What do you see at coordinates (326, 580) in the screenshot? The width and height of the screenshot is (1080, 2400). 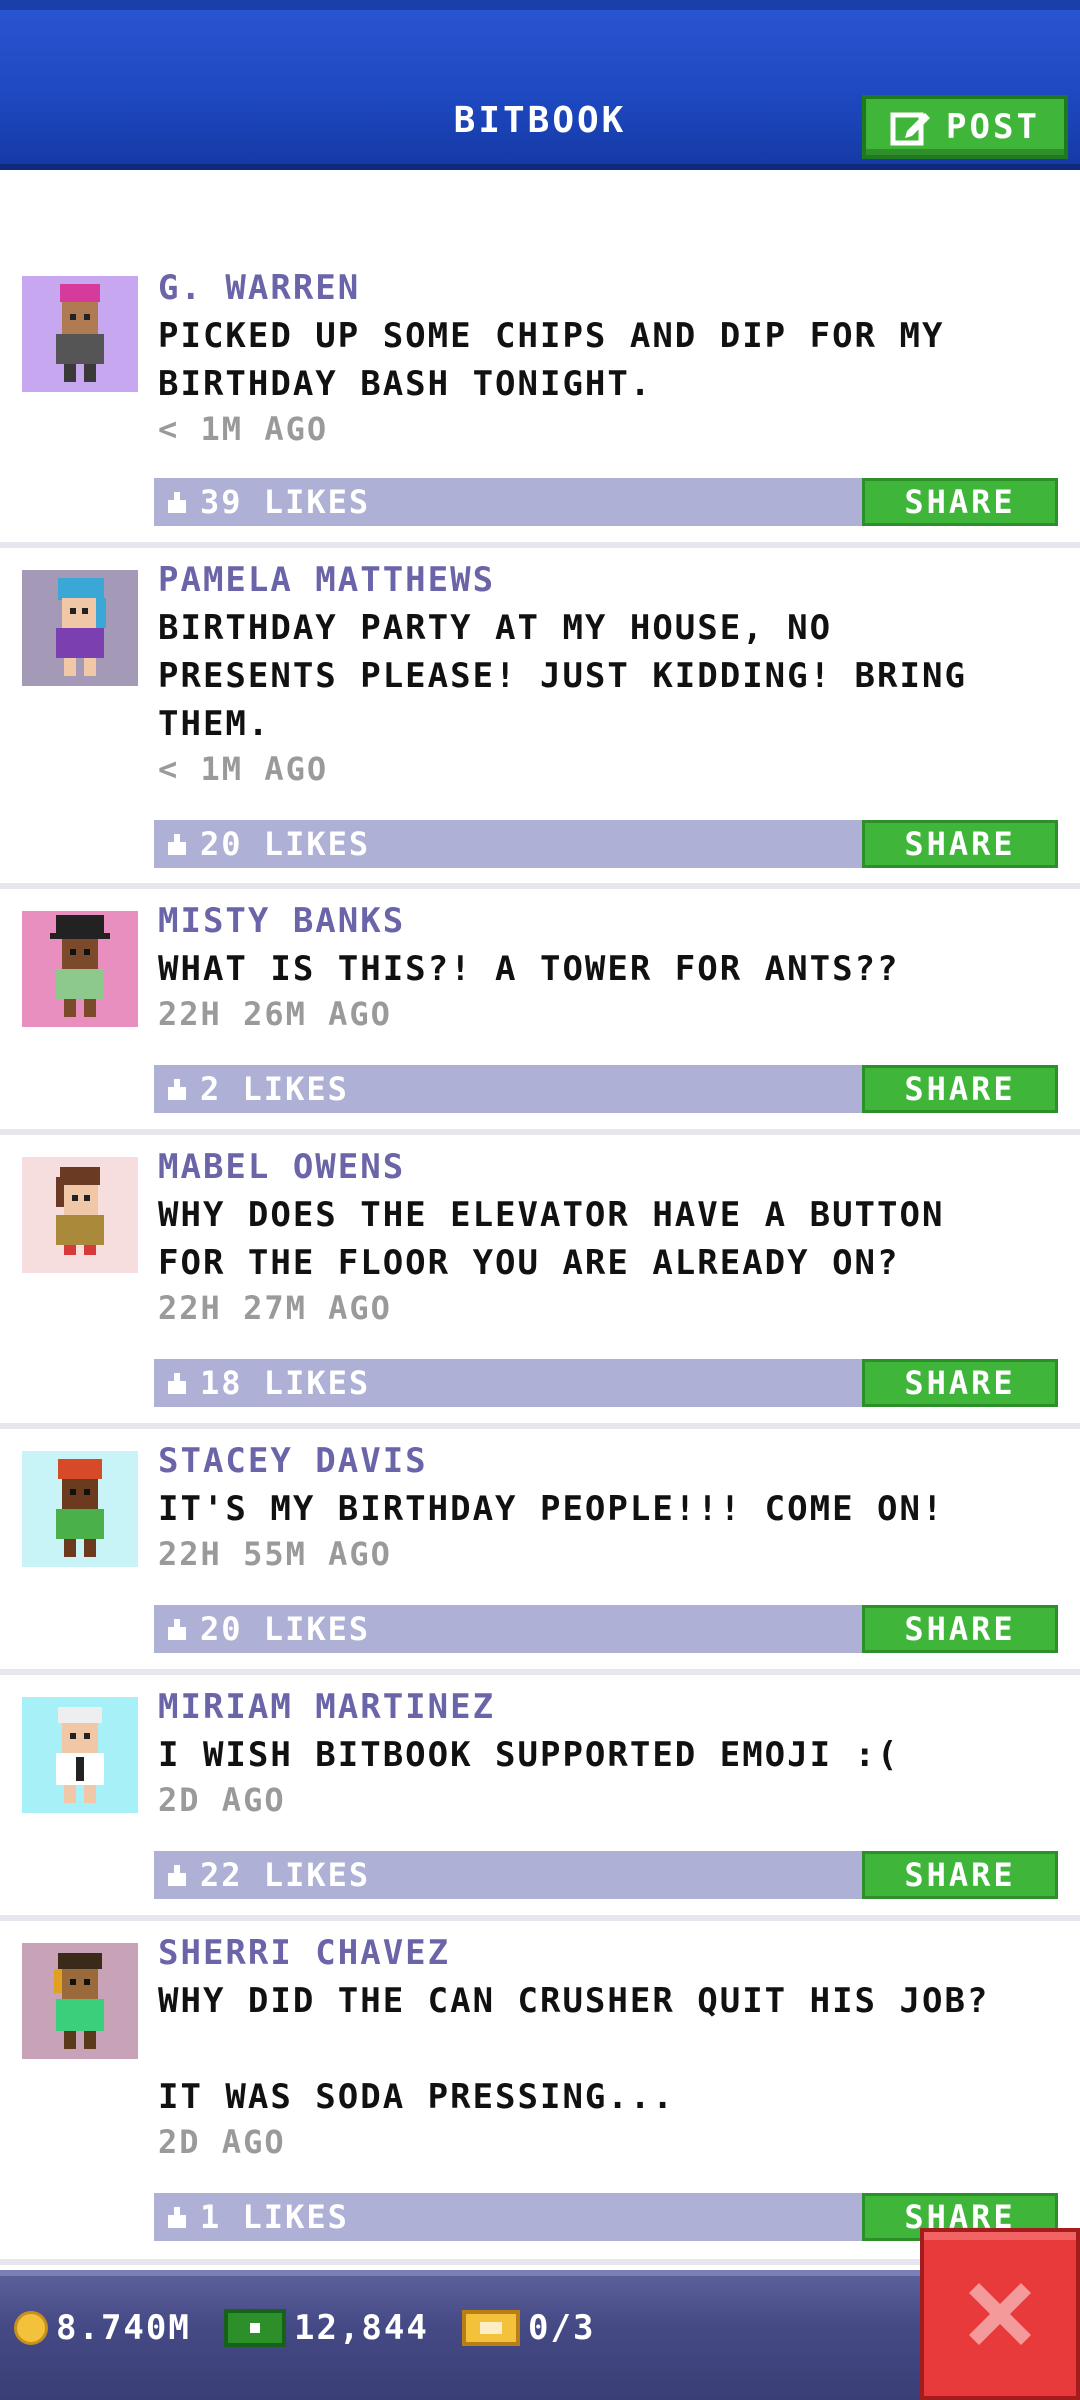 I see `post-author: PAMELA MATTHEWS` at bounding box center [326, 580].